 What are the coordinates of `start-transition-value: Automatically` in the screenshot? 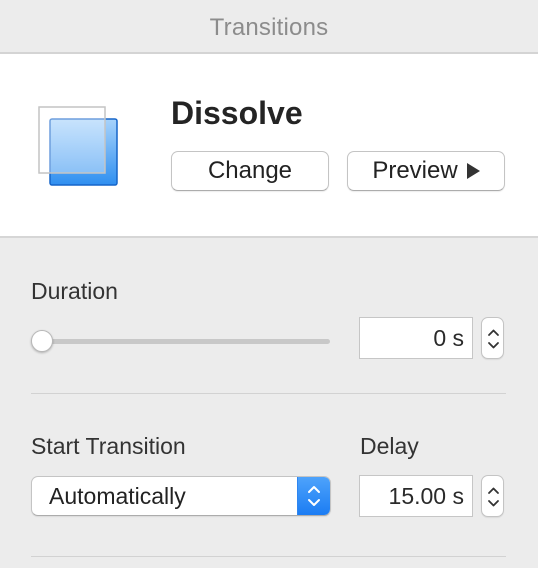 It's located at (117, 496).